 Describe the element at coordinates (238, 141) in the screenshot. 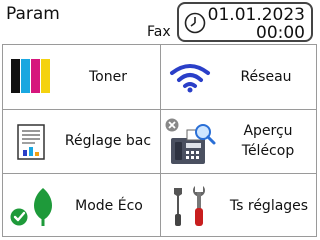

I see `fax-preview-button: Aperçu Télécop` at that location.